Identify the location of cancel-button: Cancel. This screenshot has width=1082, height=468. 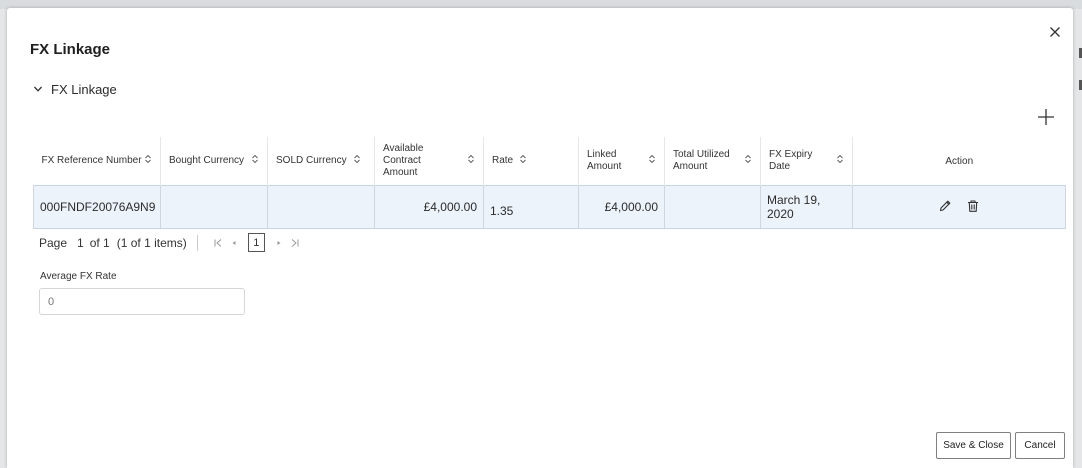
(1040, 445).